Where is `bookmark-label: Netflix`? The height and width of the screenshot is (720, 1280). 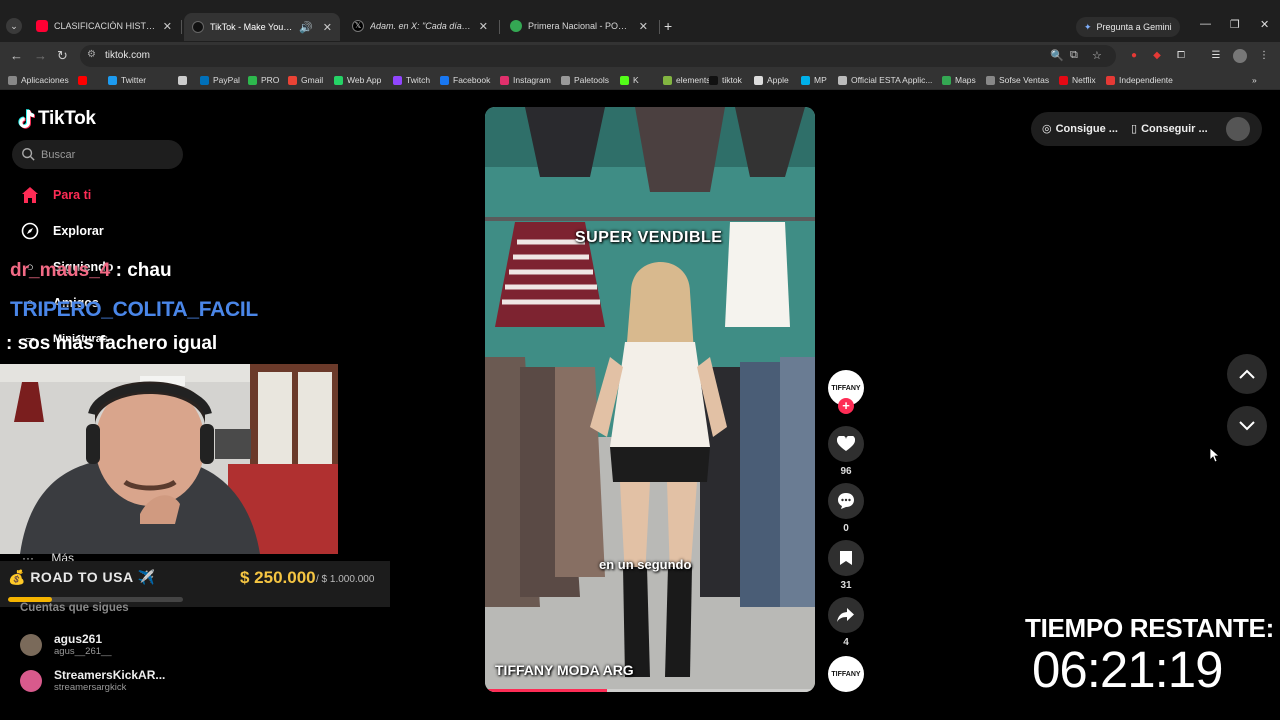 bookmark-label: Netflix is located at coordinates (1084, 80).